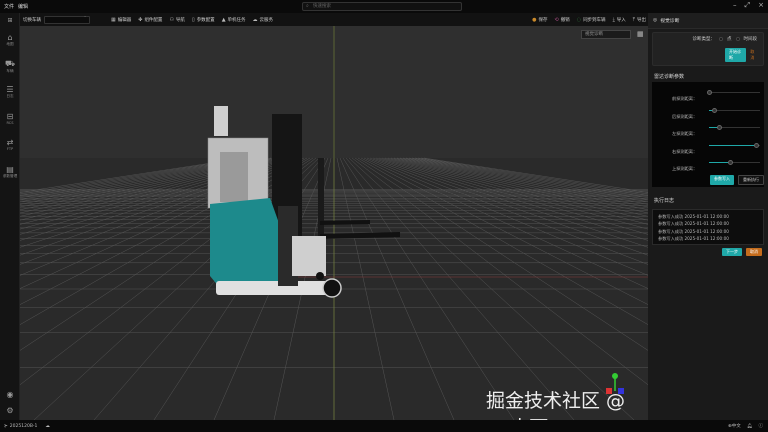  I want to click on log-icon: ☰, so click(10, 89).